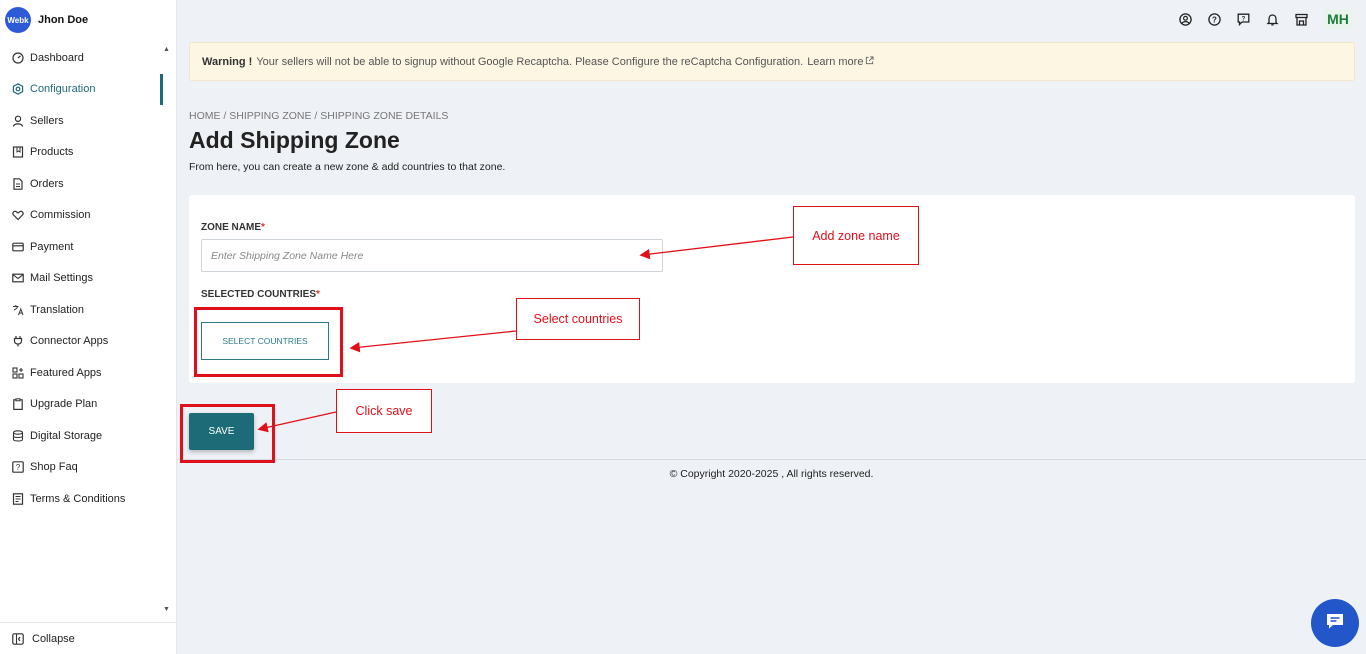 The width and height of the screenshot is (1366, 654). I want to click on config-icon, so click(18, 89).